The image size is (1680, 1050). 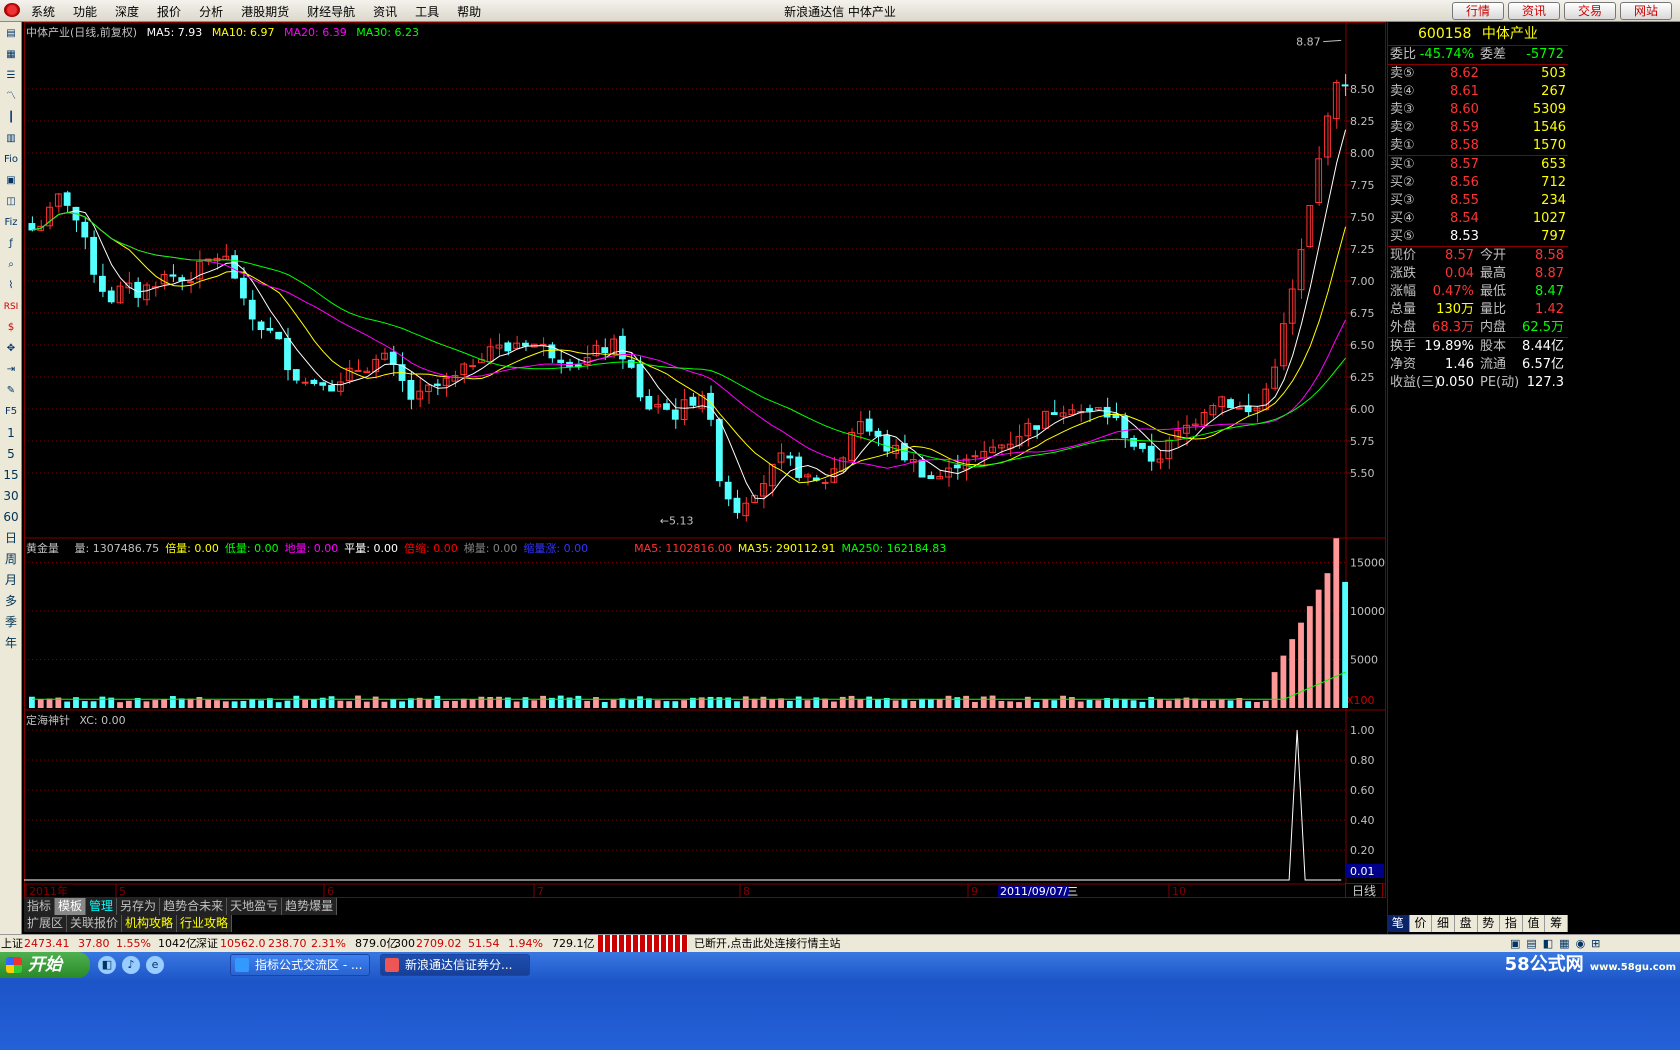 I want to click on period-quarter: 季, so click(x=11, y=622).